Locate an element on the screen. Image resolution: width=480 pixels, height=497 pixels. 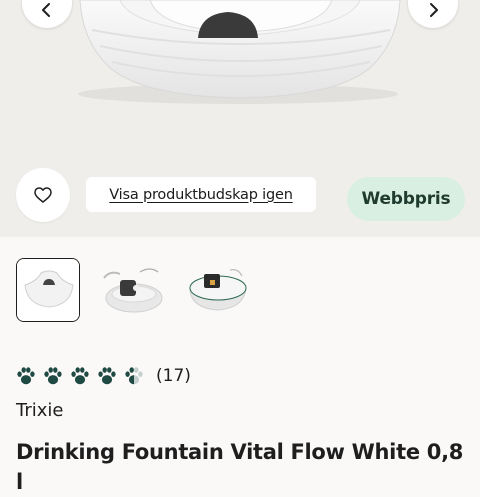
show-product-message-label: Visa produktbudskap igen is located at coordinates (201, 194).